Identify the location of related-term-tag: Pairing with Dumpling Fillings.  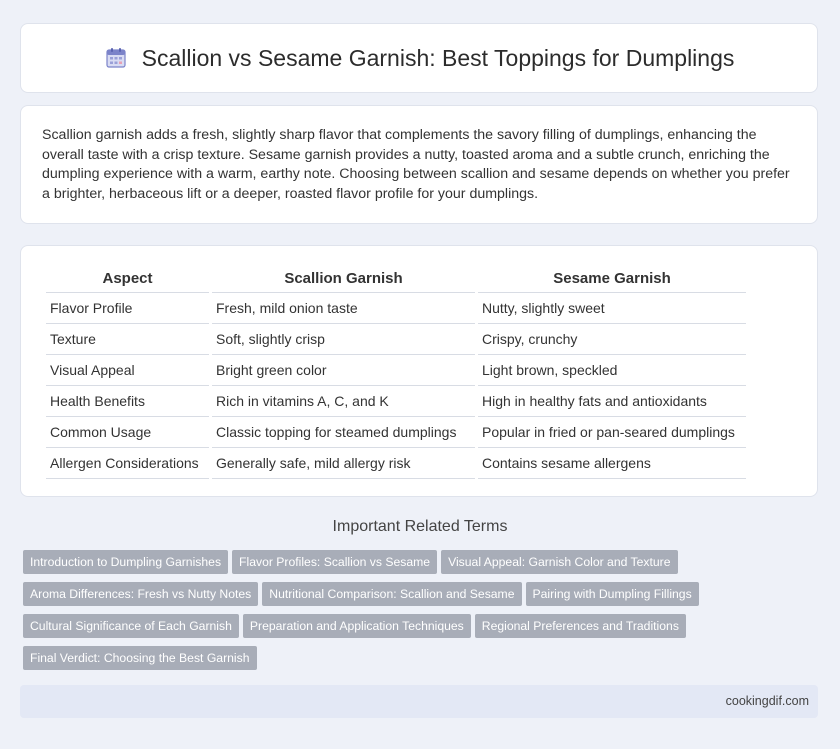
(612, 594).